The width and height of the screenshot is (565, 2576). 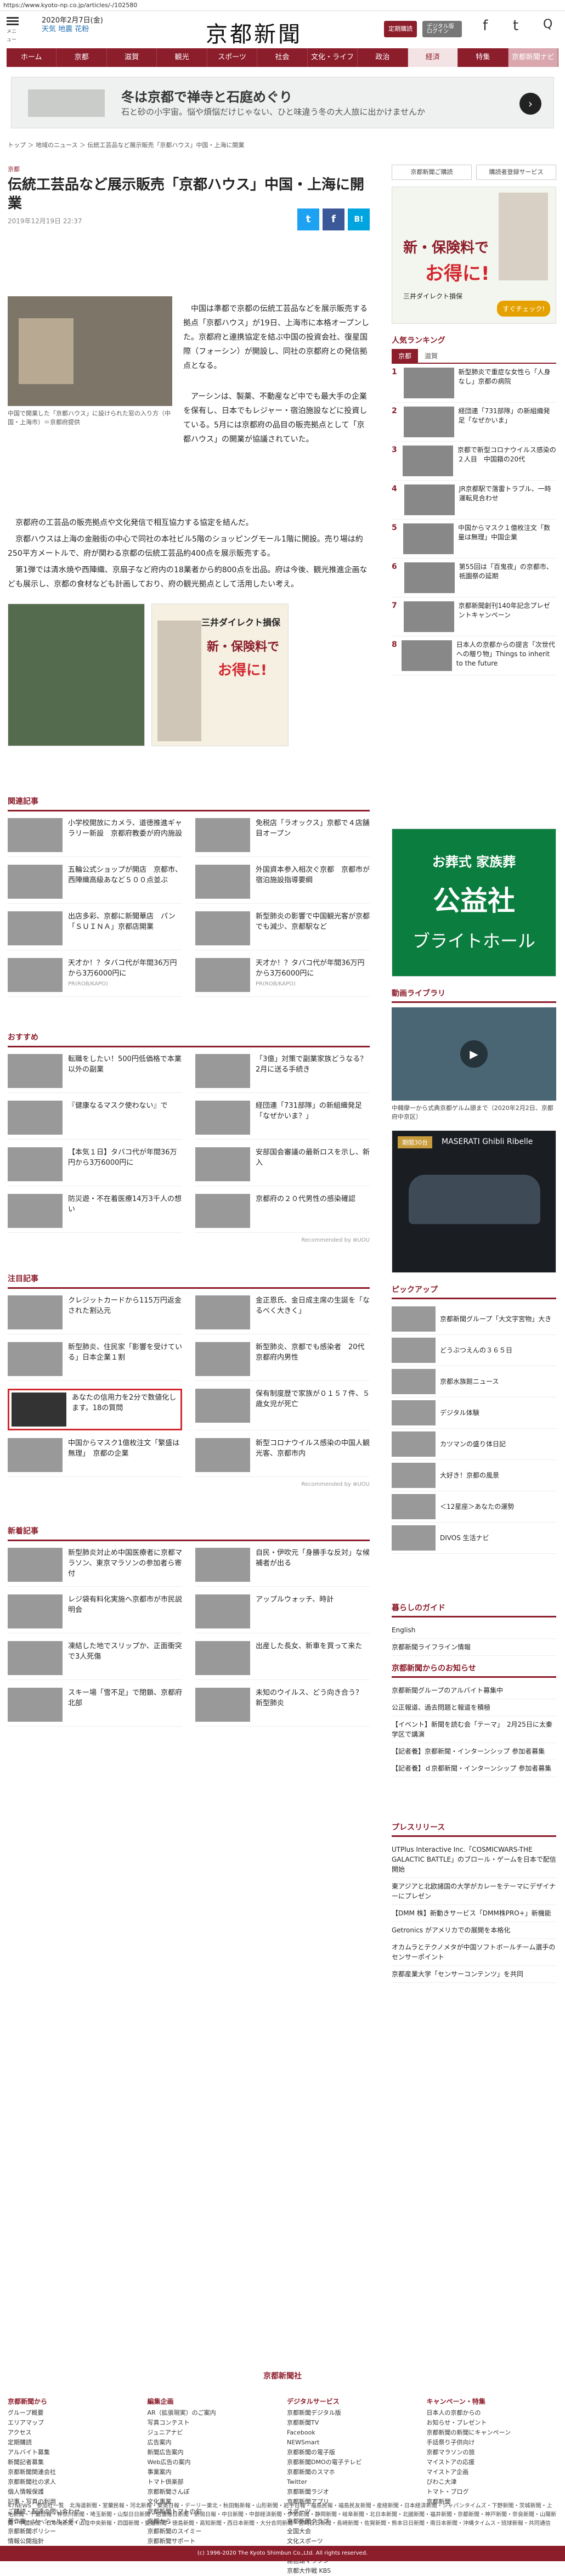 I want to click on list-item: 新型コロナウイルス感染の中国人観光客、京都市内, so click(x=282, y=1457).